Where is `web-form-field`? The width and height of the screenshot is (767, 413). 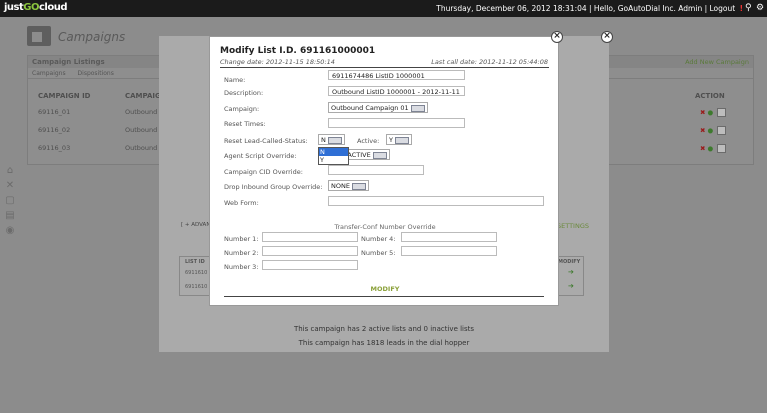
web-form-field is located at coordinates (436, 201).